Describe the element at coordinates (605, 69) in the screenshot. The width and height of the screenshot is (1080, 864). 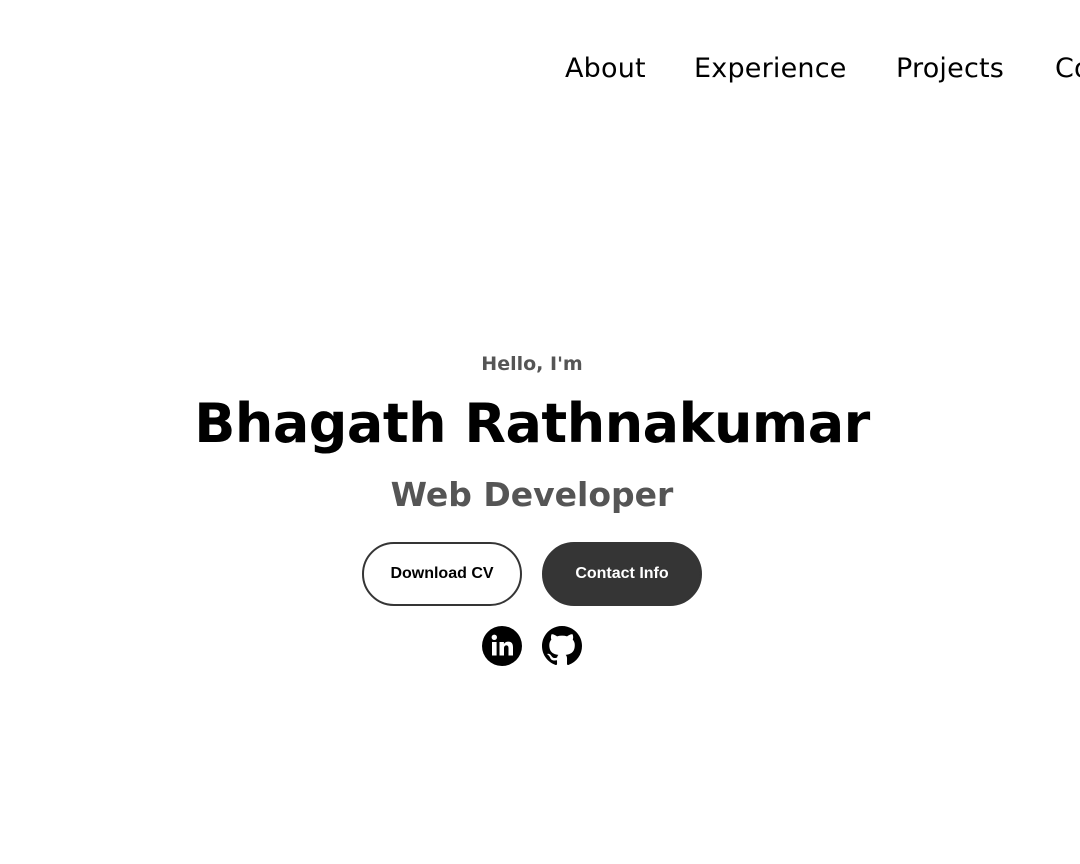
I see `nav-link-about: About` at that location.